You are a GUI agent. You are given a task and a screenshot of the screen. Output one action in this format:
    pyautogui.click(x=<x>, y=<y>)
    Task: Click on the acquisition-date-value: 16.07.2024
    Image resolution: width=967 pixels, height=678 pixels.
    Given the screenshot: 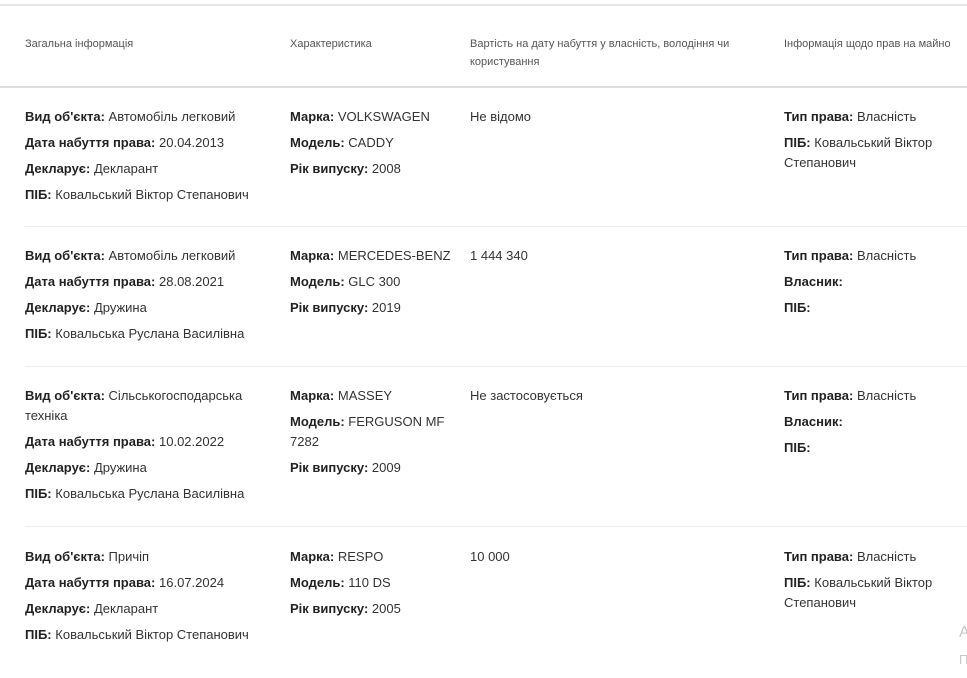 What is the action you would take?
    pyautogui.click(x=192, y=582)
    